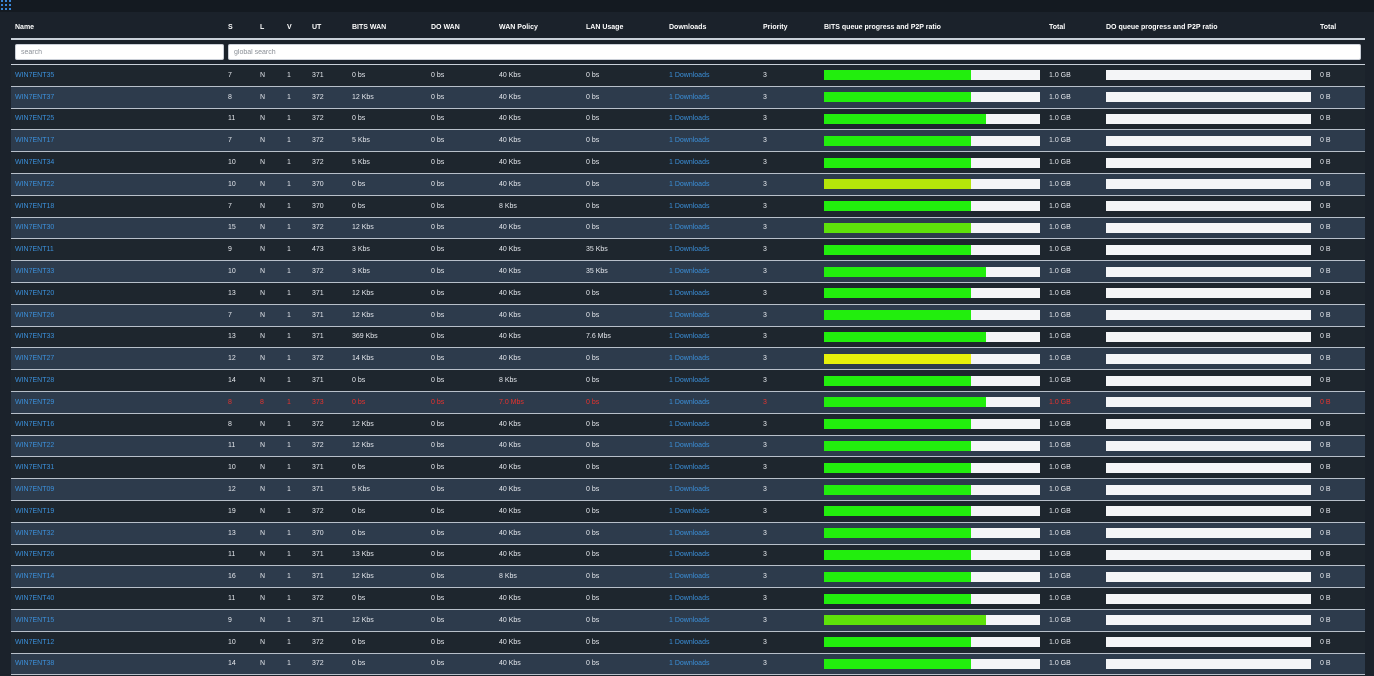 Image resolution: width=1374 pixels, height=676 pixels. I want to click on client-name-link: WIN7ENT20, so click(34, 293).